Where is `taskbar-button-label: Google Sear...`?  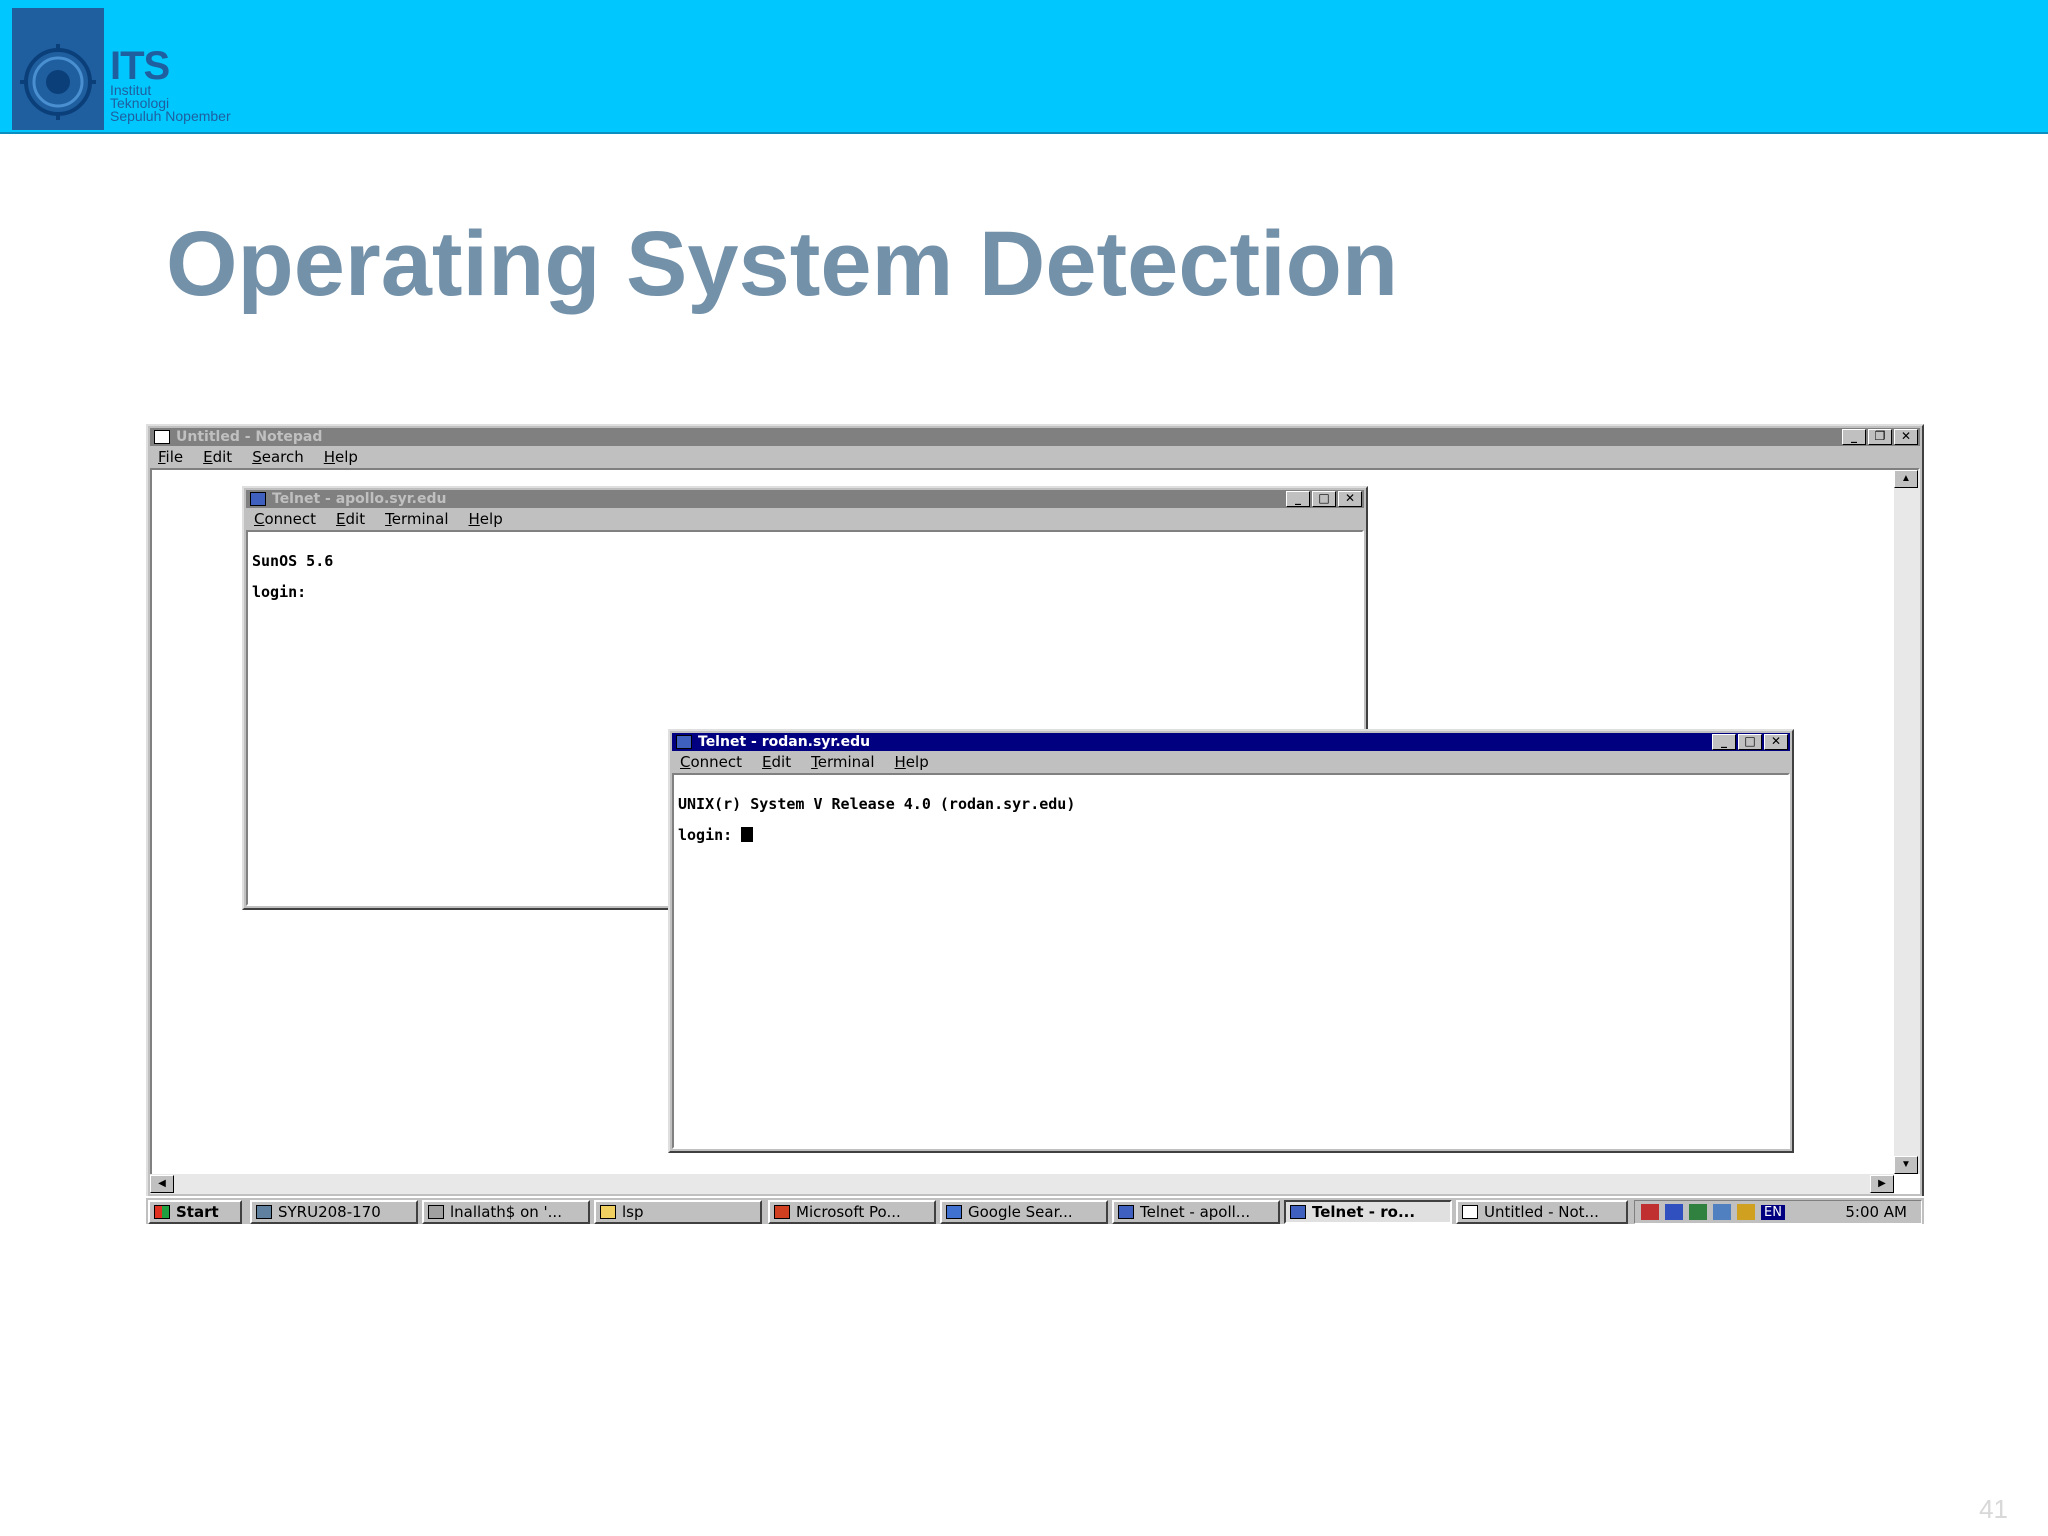 taskbar-button-label: Google Sear... is located at coordinates (1020, 1212).